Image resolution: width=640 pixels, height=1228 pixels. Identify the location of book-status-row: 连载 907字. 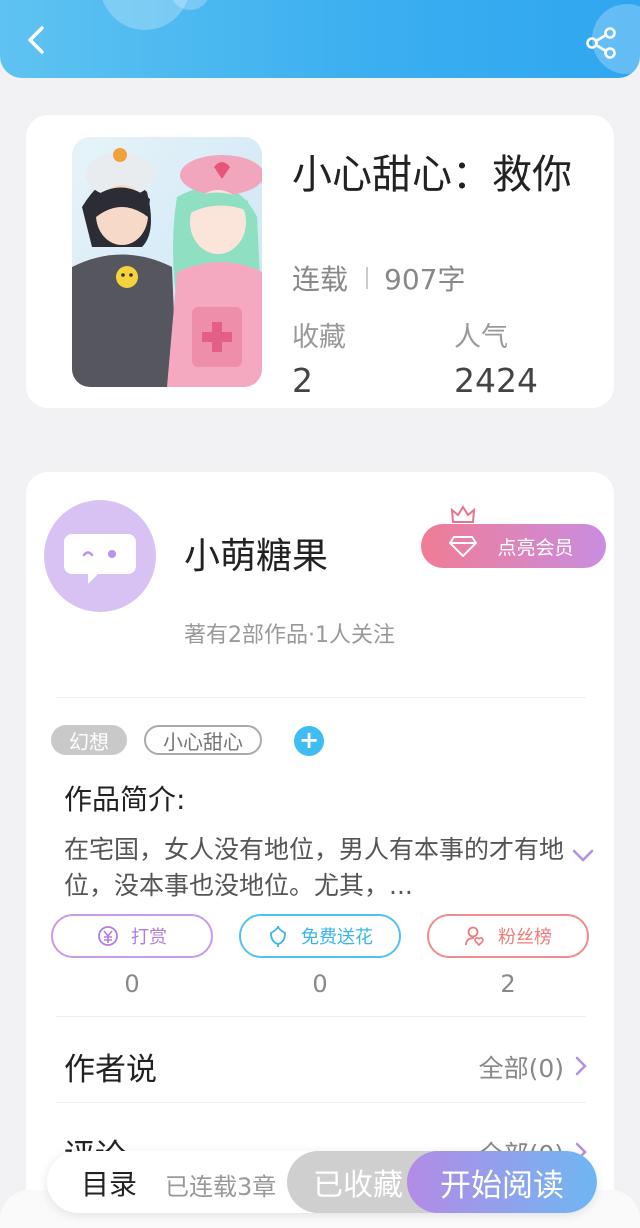
(378, 278).